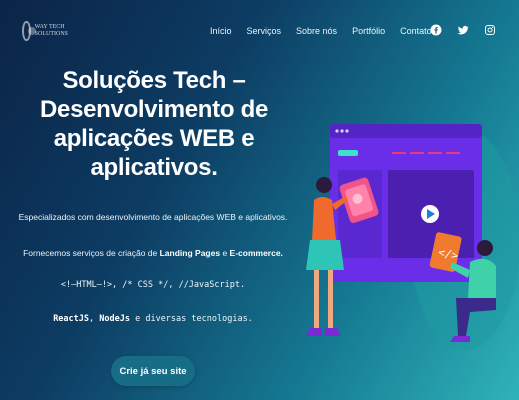  What do you see at coordinates (29, 31) in the screenshot?
I see `logo-mark-icon` at bounding box center [29, 31].